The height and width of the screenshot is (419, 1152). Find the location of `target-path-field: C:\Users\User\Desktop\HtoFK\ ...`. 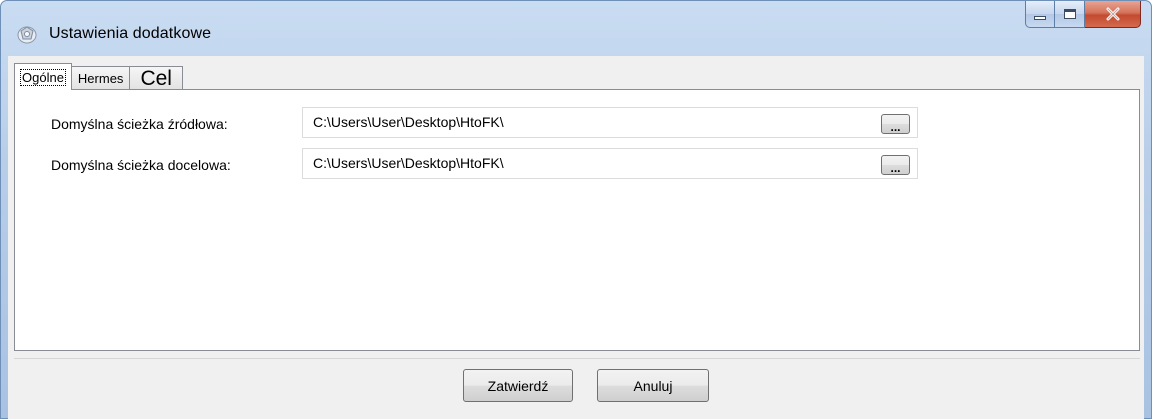

target-path-field: C:\Users\User\Desktop\HtoFK\ ... is located at coordinates (610, 163).